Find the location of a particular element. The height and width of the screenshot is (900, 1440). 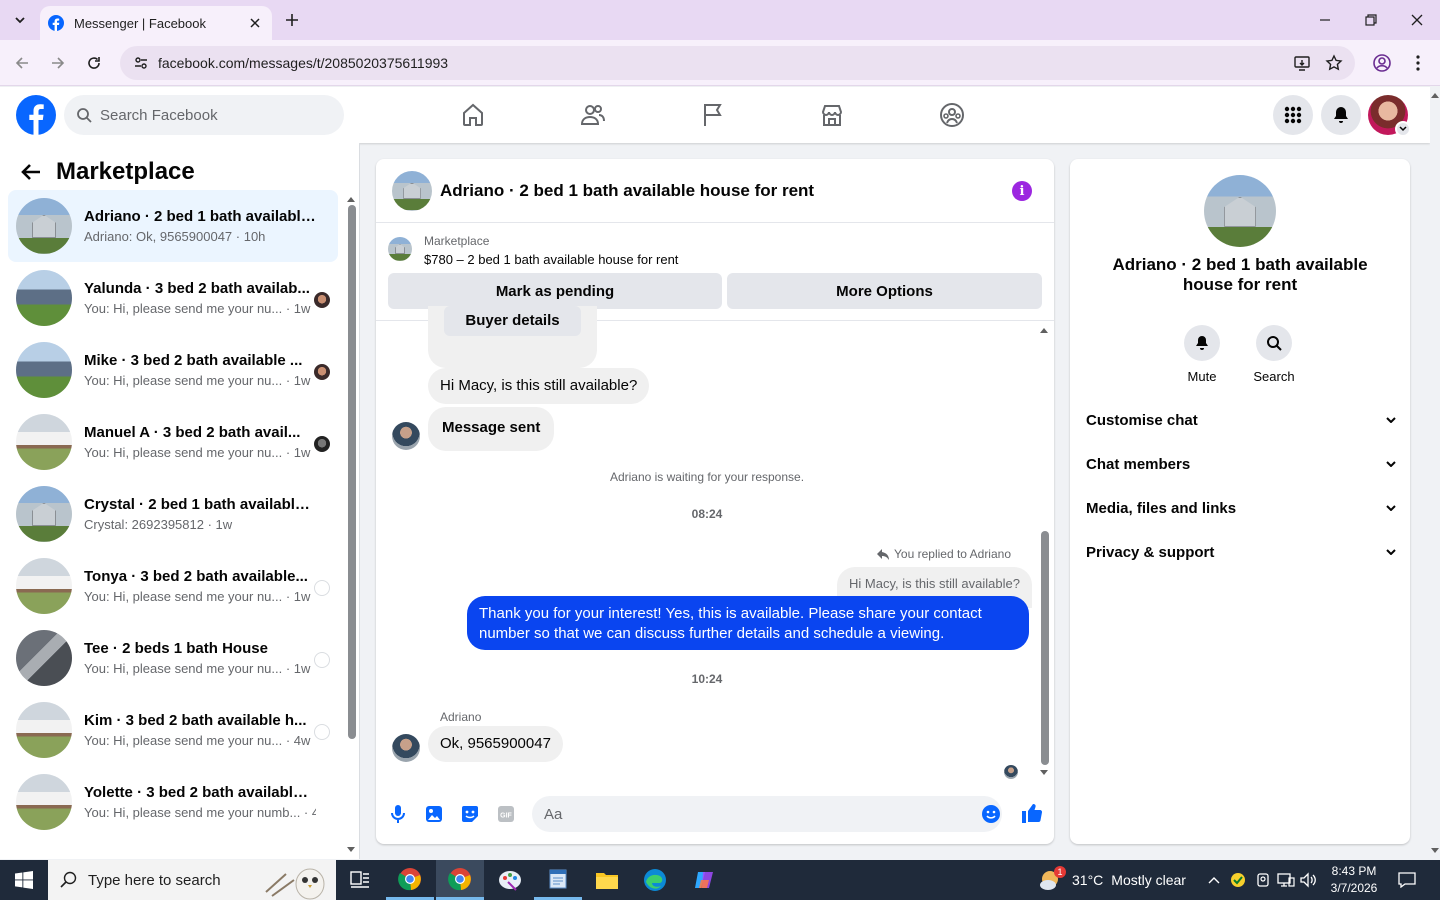

reload-button is located at coordinates (94, 63).